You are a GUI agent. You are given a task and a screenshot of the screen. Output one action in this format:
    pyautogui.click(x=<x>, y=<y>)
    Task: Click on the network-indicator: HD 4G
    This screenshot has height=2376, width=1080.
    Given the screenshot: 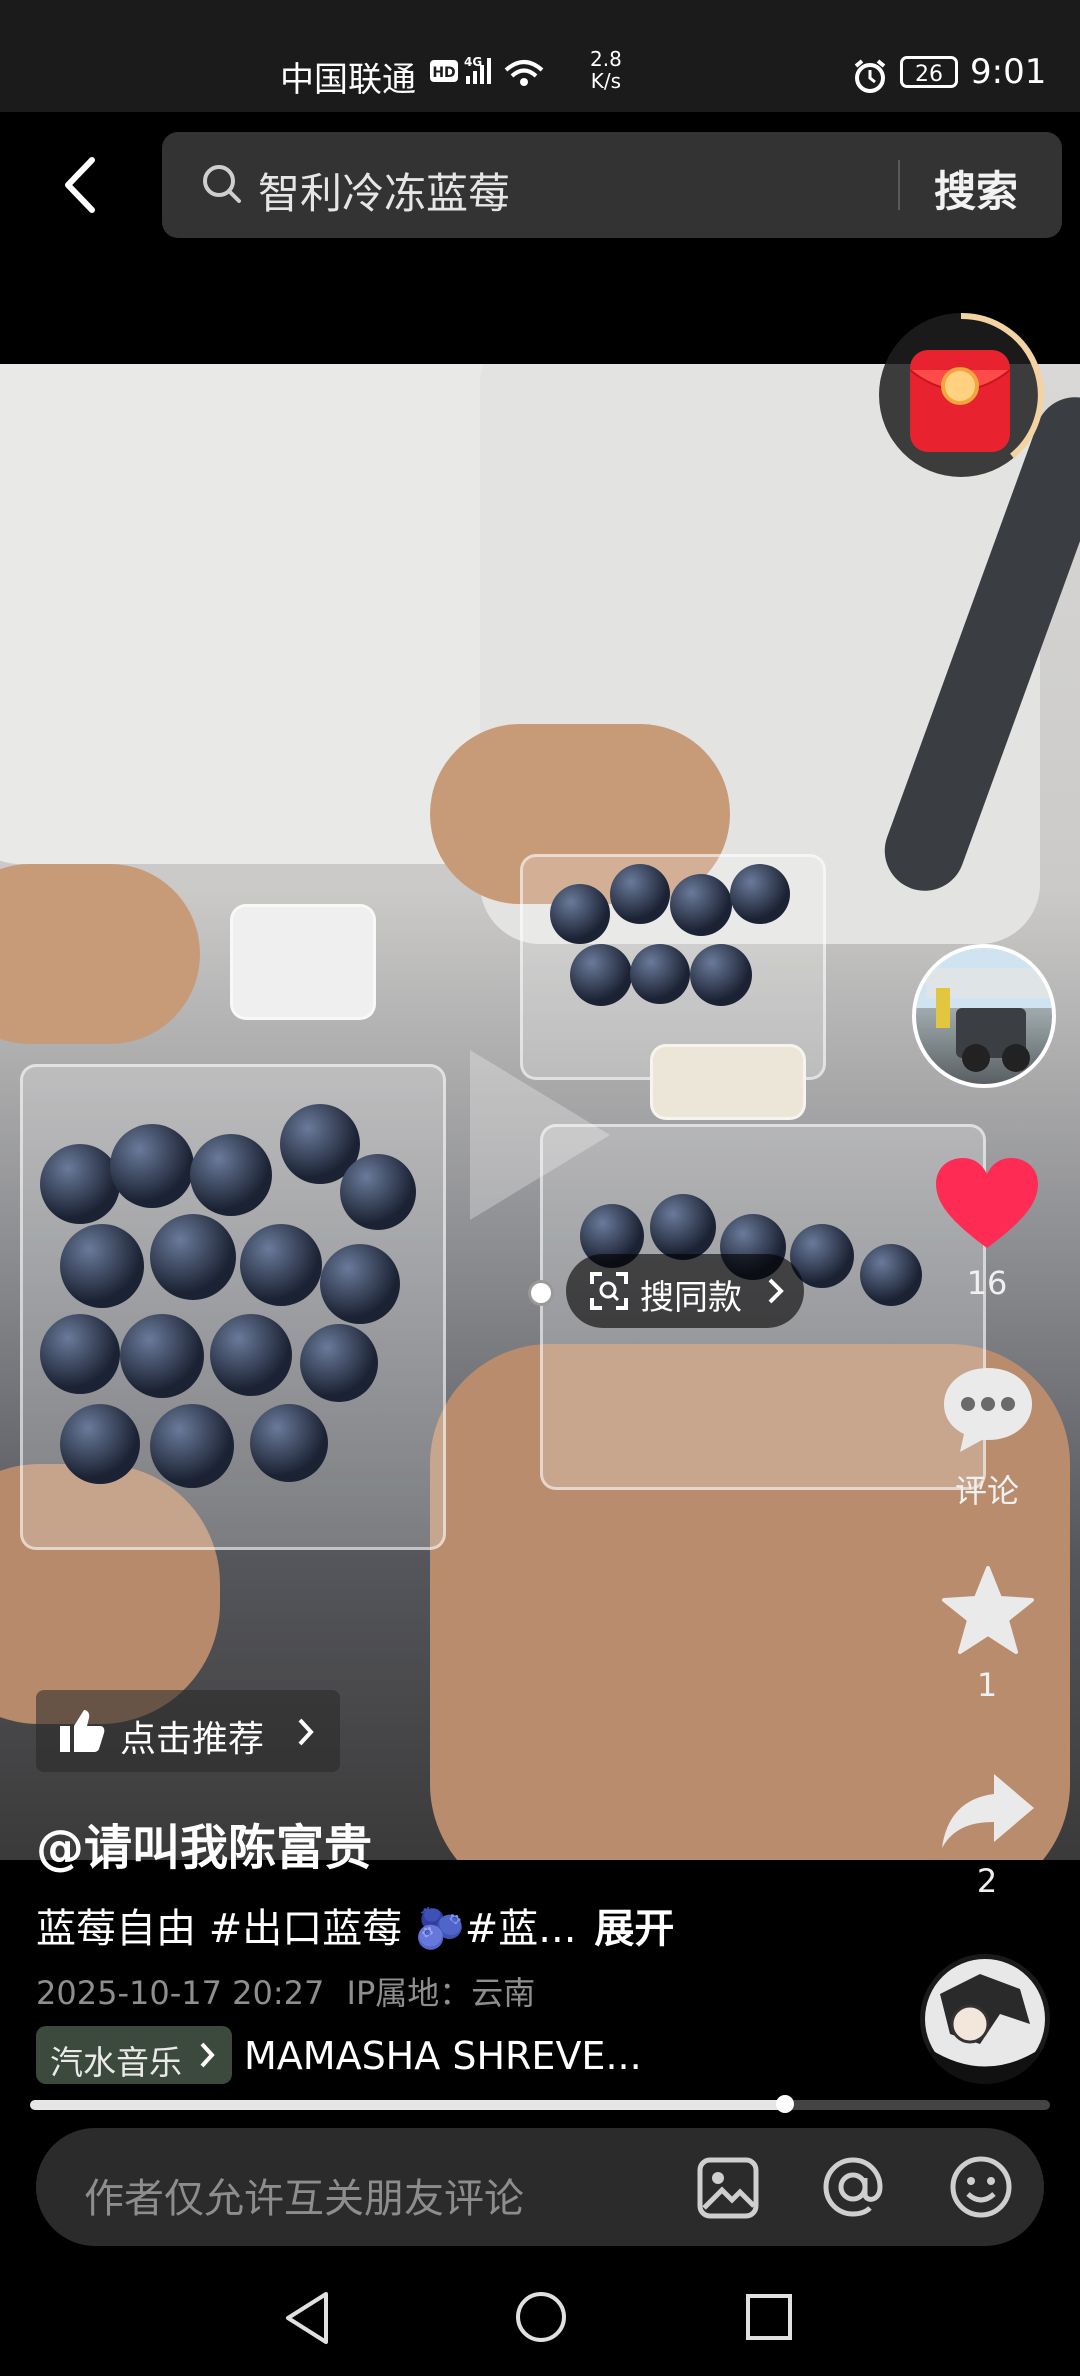 What is the action you would take?
    pyautogui.click(x=500, y=73)
    